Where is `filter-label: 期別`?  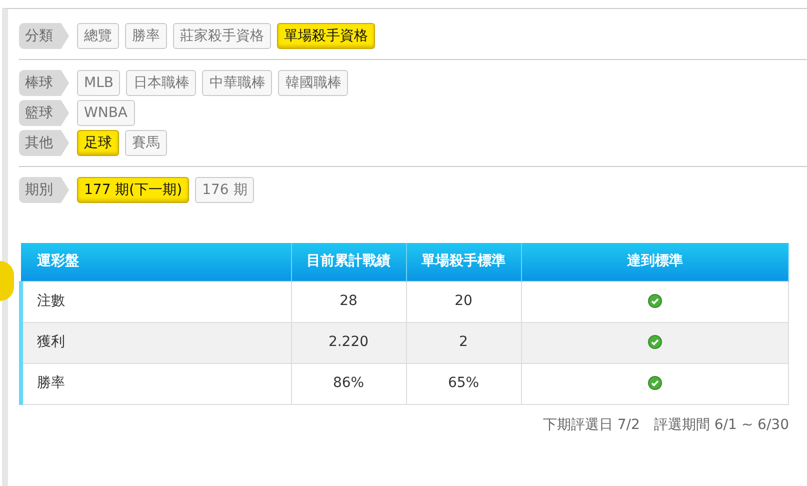 filter-label: 期別 is located at coordinates (44, 190).